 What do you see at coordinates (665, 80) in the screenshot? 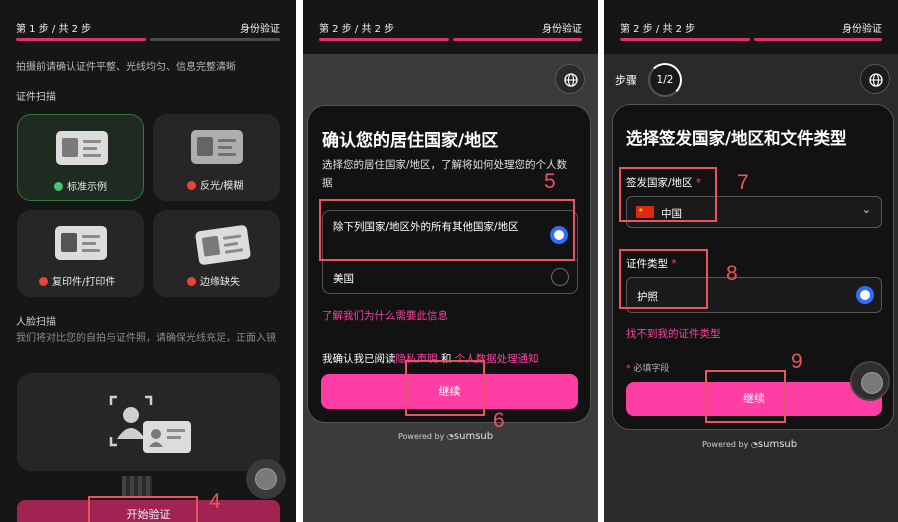
I see `step-progress-ring: 1/2` at bounding box center [665, 80].